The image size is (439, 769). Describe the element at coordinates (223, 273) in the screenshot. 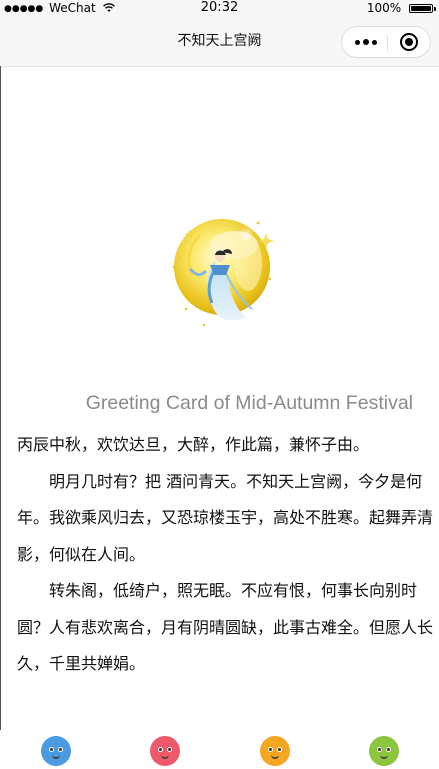

I see `moon-fairy-image` at that location.